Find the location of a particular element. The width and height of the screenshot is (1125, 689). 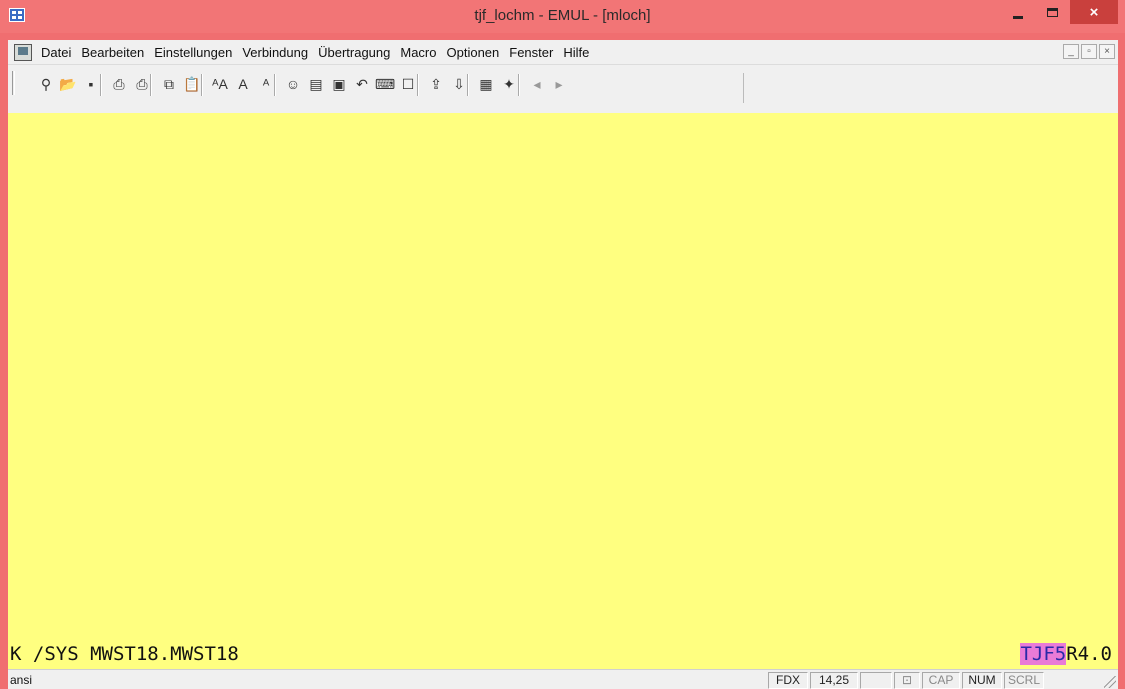

menu-verbindung: Verbindung is located at coordinates (275, 52).